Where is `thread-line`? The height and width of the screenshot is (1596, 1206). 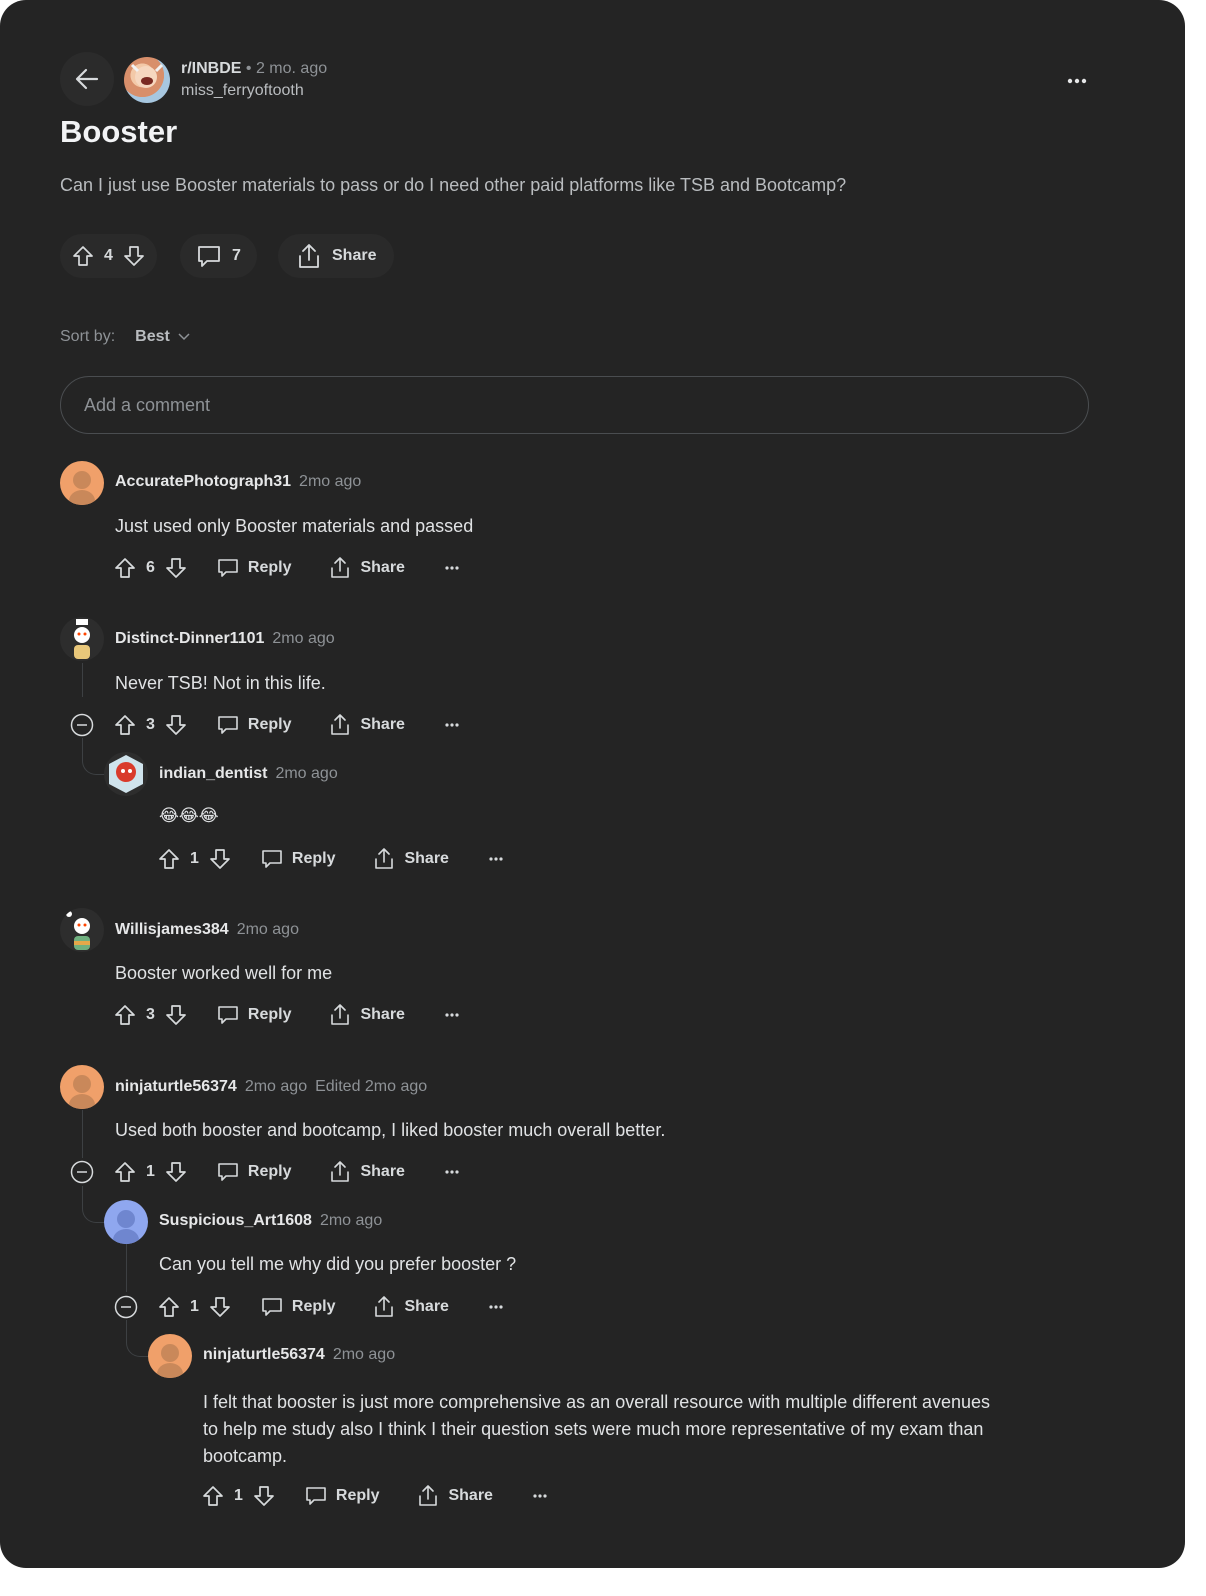 thread-line is located at coordinates (82, 1134).